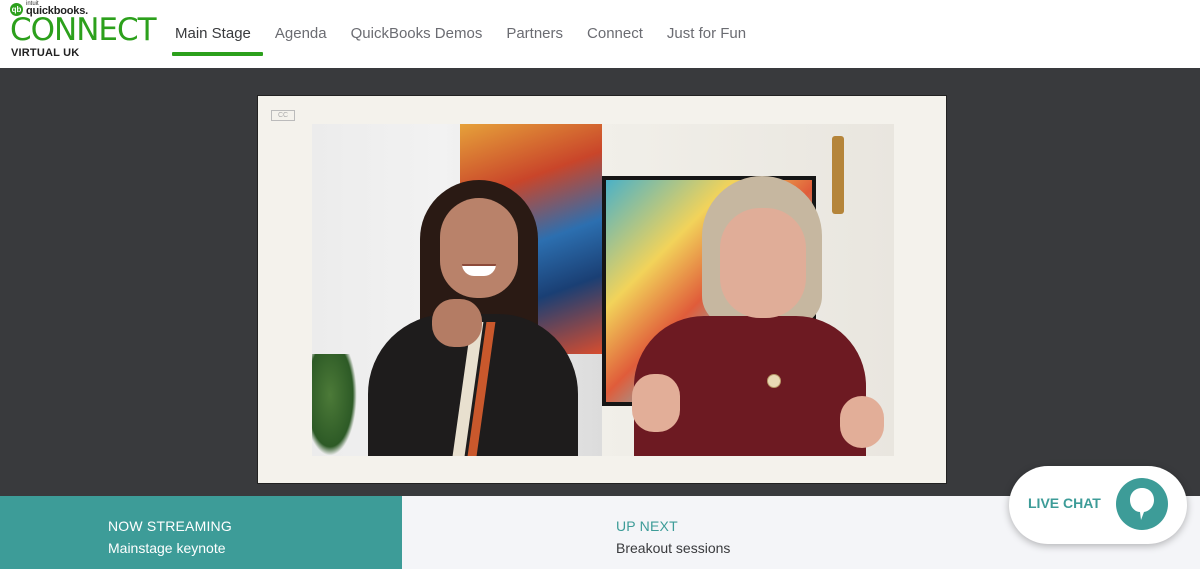 Image resolution: width=1200 pixels, height=569 pixels. I want to click on speaker-left-hand, so click(457, 323).